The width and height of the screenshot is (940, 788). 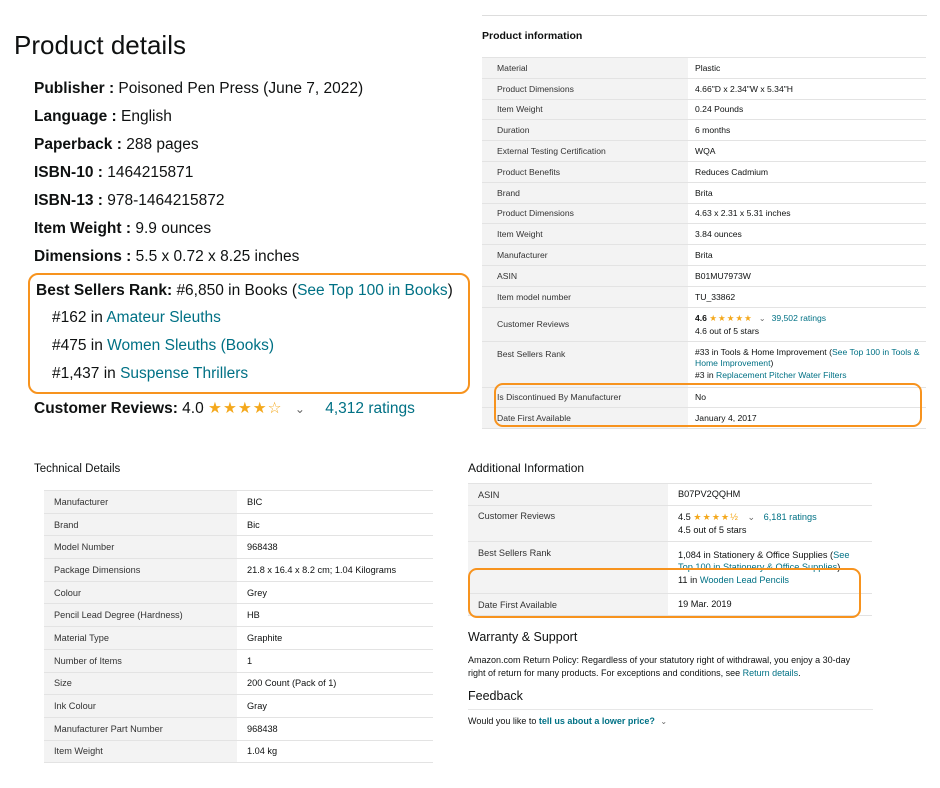 I want to click on row-label: Manufacturer Part Number, so click(x=140, y=728).